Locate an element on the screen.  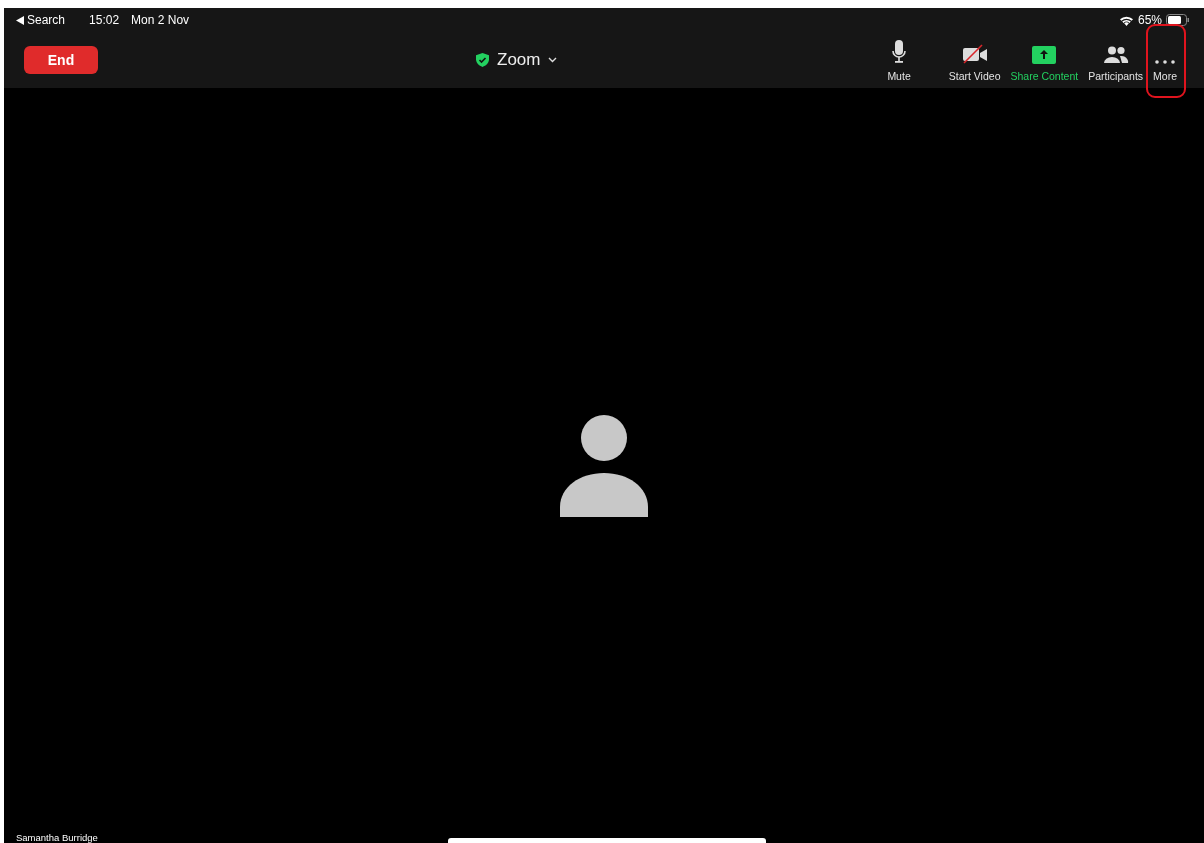
date: Mon 2 Nov is located at coordinates (160, 20).